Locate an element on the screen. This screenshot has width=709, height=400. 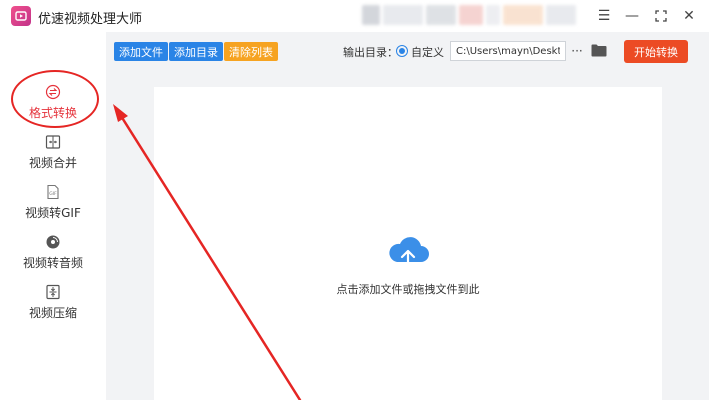
sidebar-item-video-gif: GIF 视频转GIF is located at coordinates (53, 205).